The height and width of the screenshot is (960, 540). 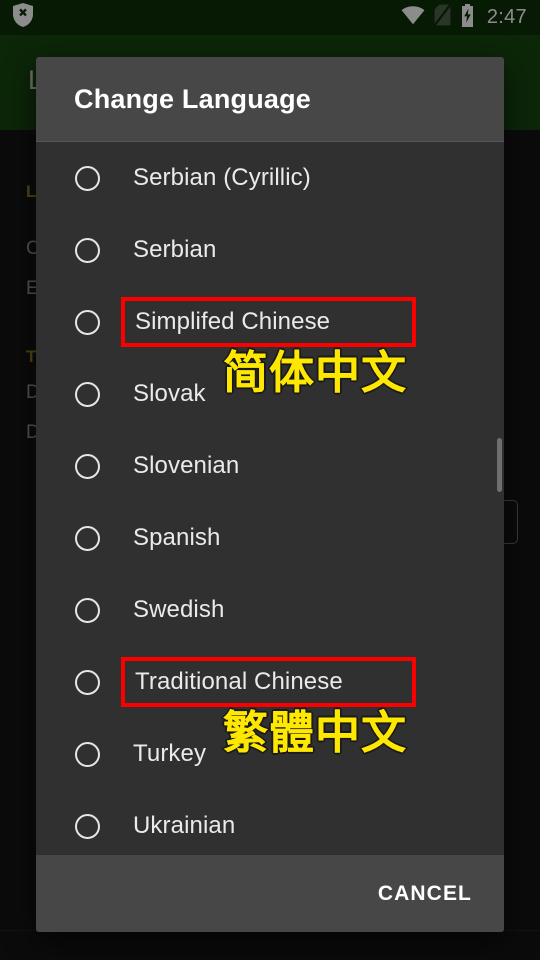 What do you see at coordinates (315, 372) in the screenshot?
I see `annotation-simplified-chinese-fill: 简体中文` at bounding box center [315, 372].